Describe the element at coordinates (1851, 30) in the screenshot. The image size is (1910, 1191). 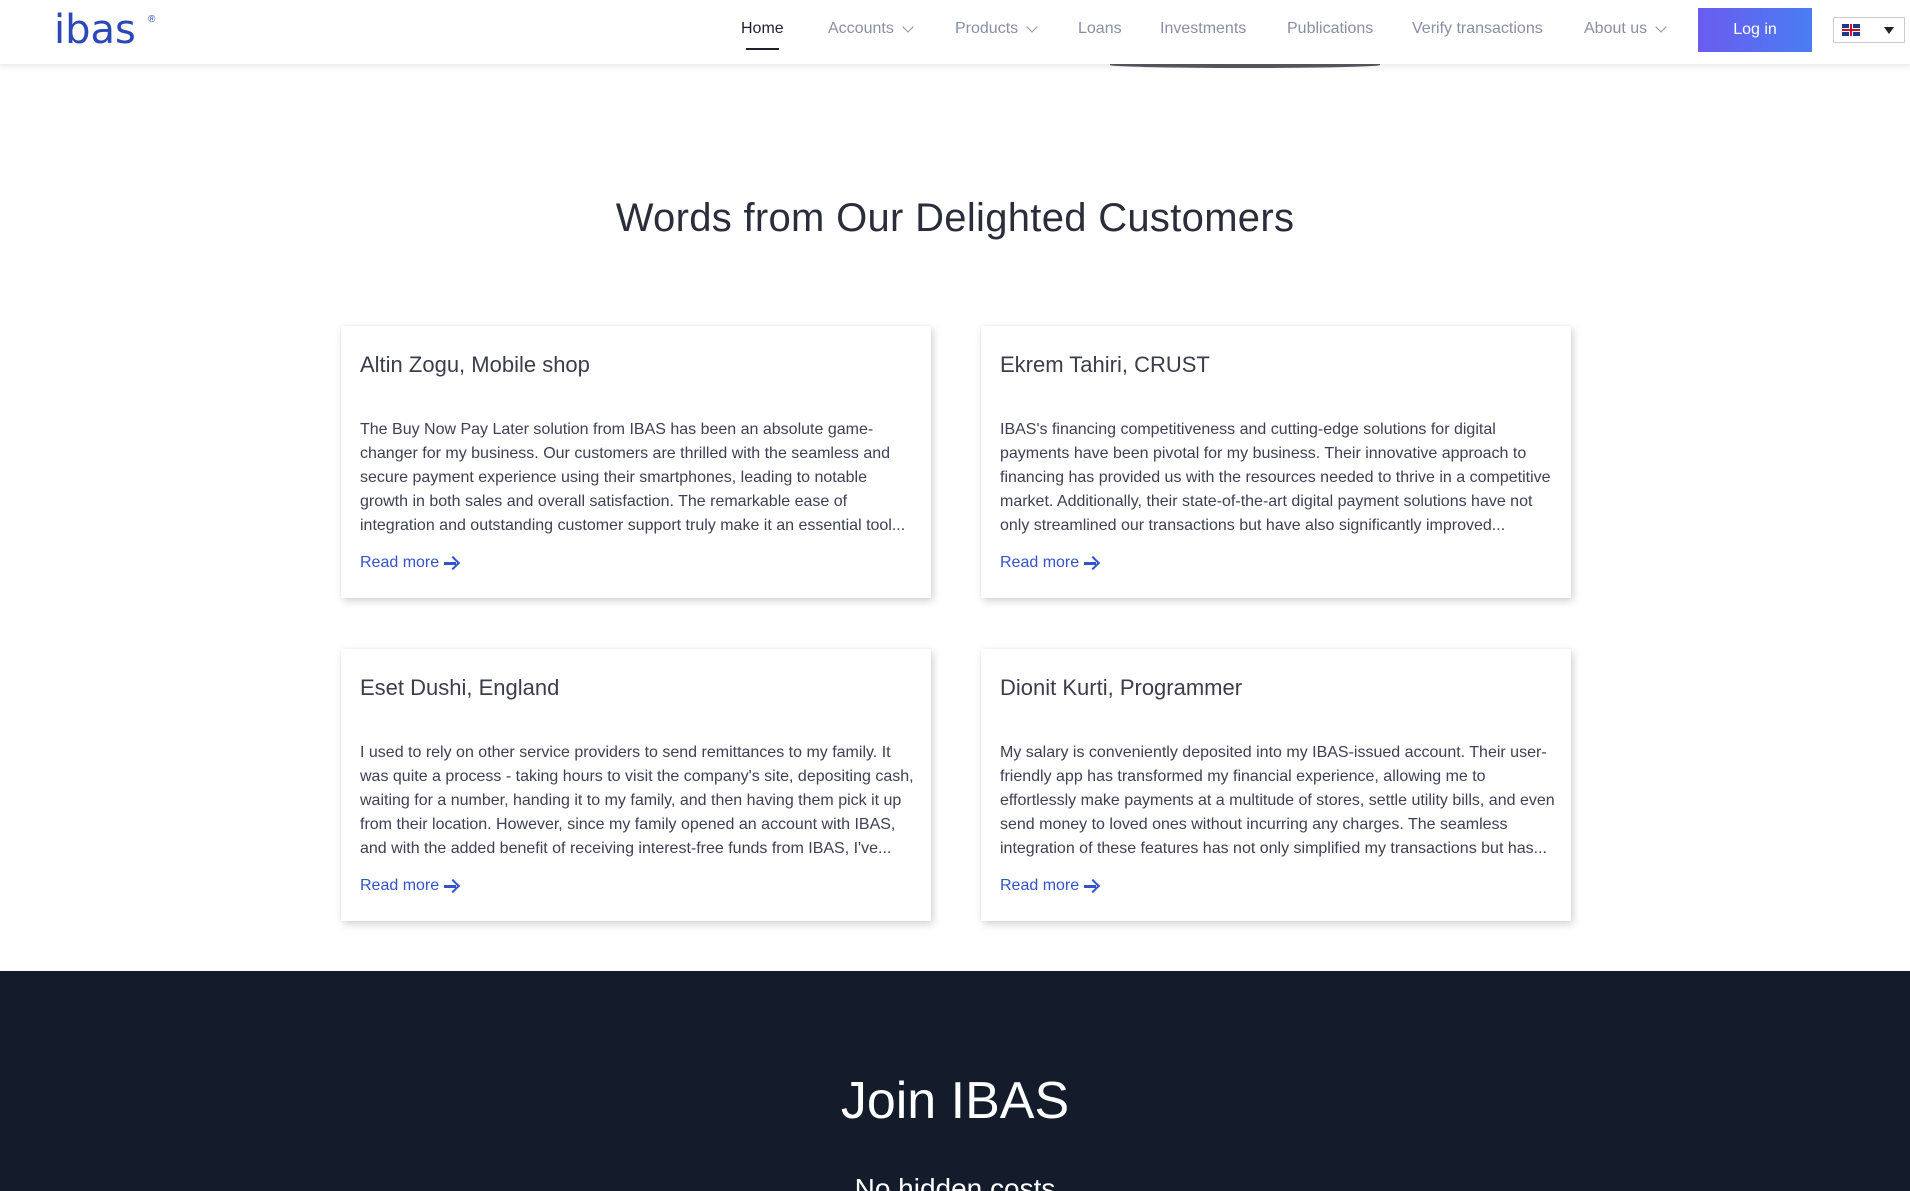
I see `uk-flag-icon` at that location.